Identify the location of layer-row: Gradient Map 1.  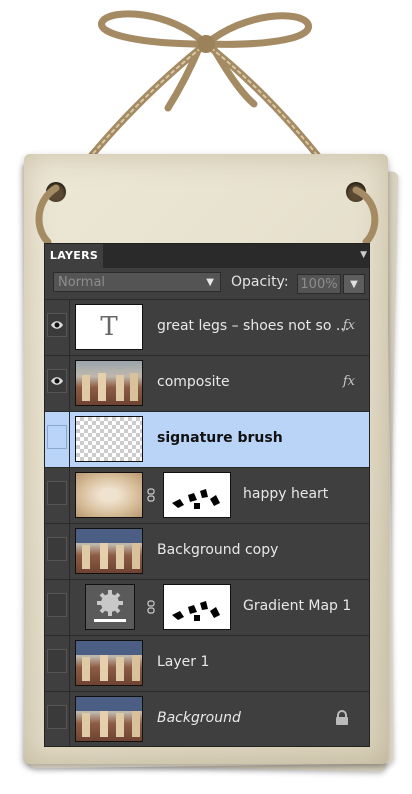
(207, 607).